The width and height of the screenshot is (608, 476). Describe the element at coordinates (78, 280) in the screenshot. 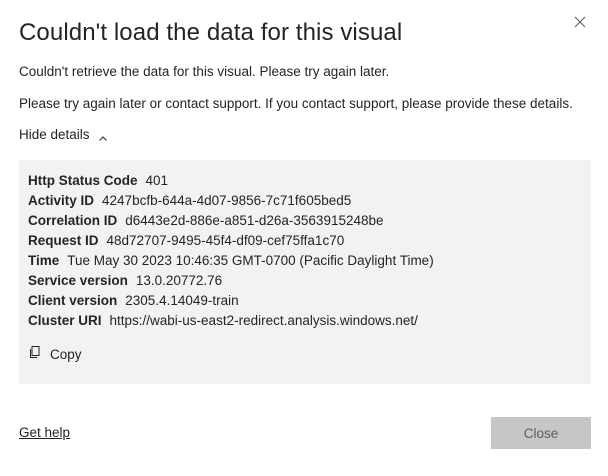

I see `detail-key: Service version` at that location.